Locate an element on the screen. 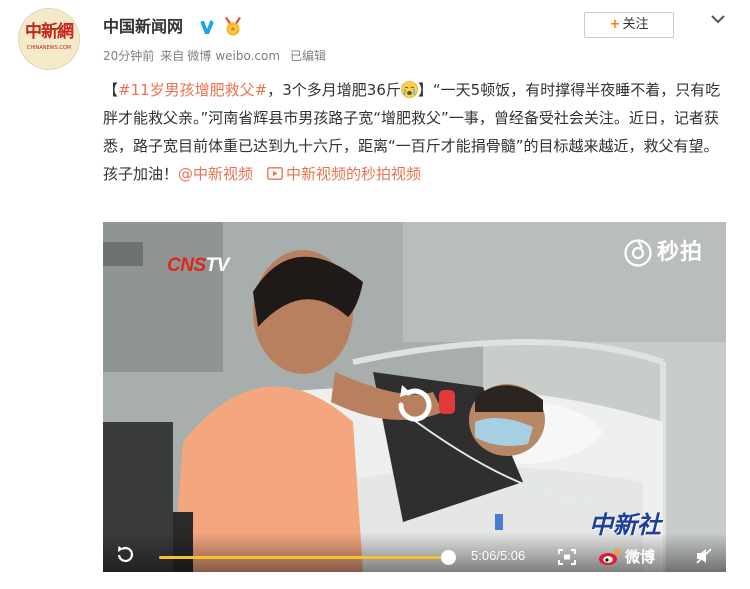  crying-emoji-icon is located at coordinates (409, 89).